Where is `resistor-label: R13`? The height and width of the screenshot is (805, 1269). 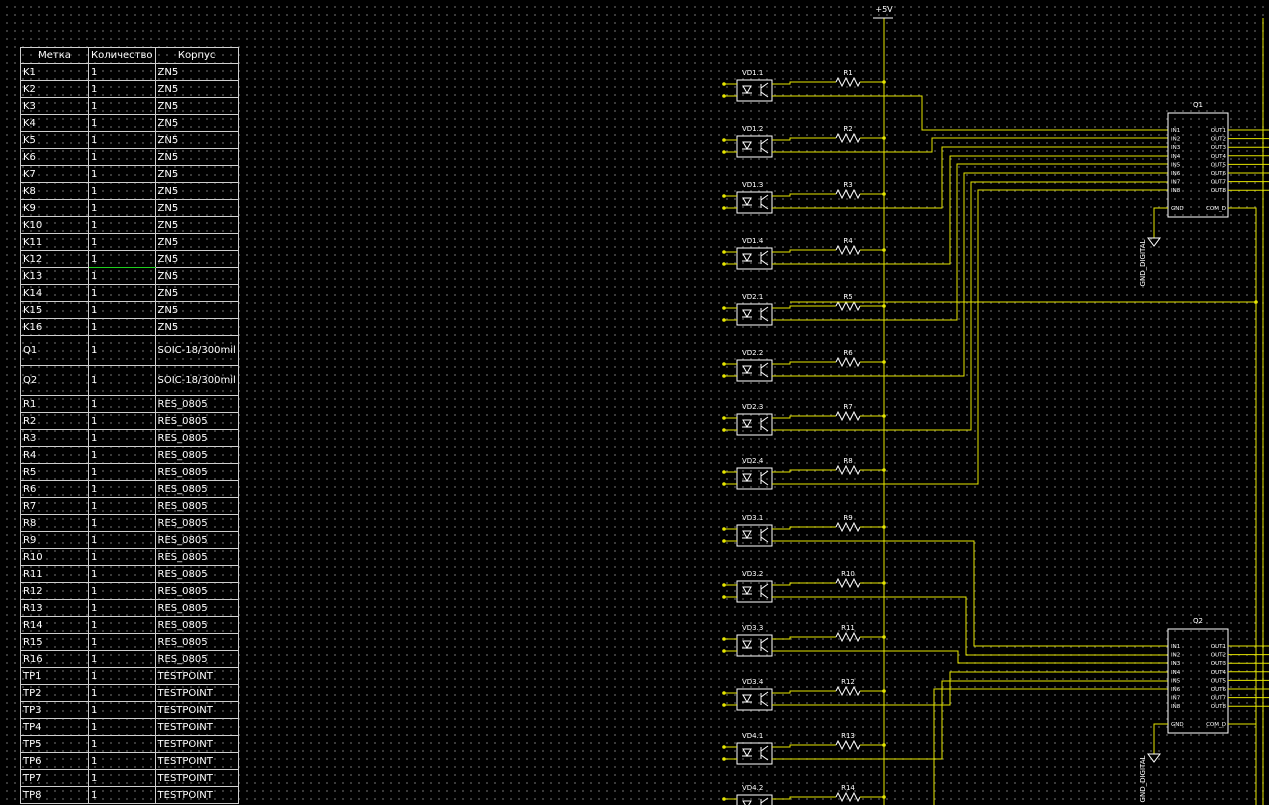
resistor-label: R13 is located at coordinates (848, 736).